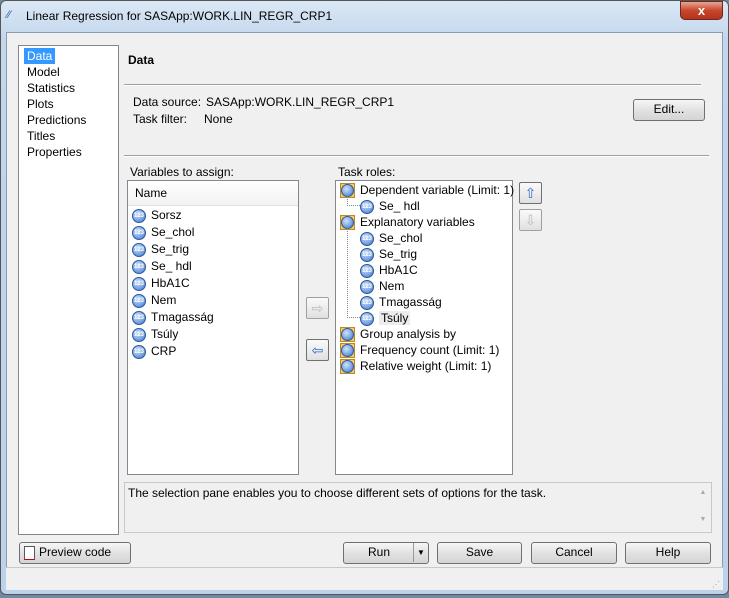 The height and width of the screenshot is (598, 729). I want to click on data-source-label: Data source:, so click(167, 102).